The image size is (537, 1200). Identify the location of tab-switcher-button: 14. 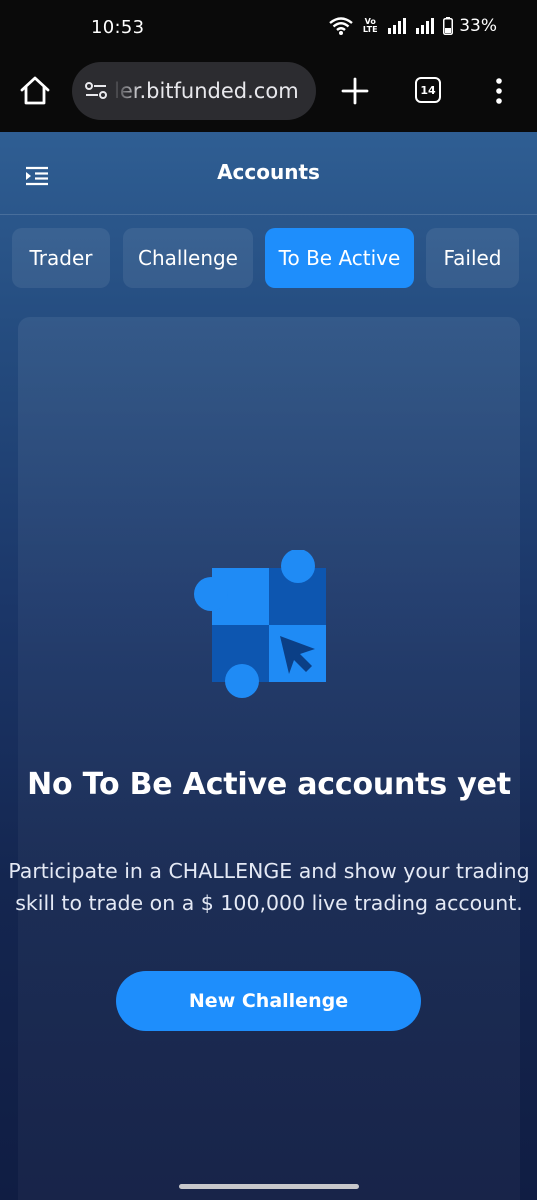
(428, 90).